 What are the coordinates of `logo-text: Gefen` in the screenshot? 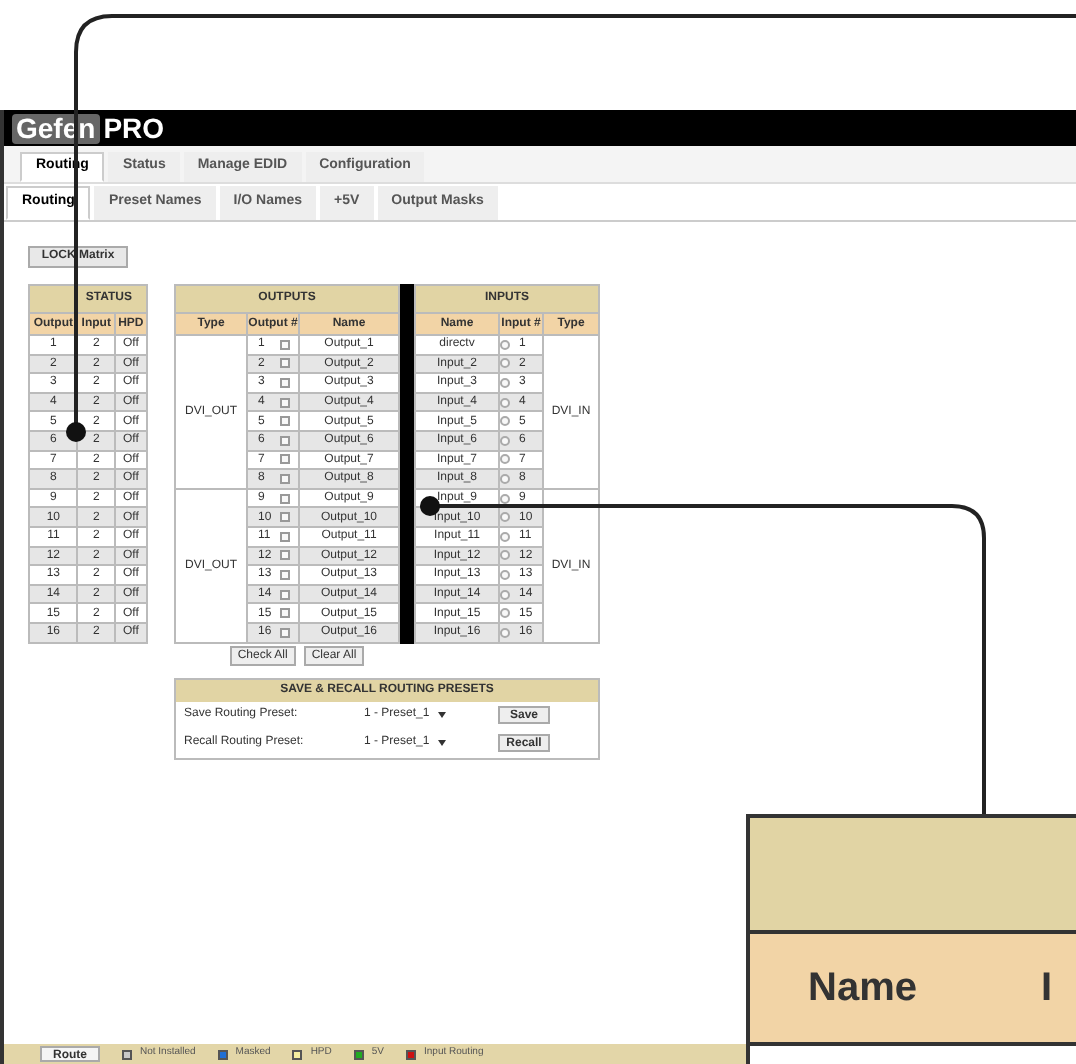 It's located at (56, 128).